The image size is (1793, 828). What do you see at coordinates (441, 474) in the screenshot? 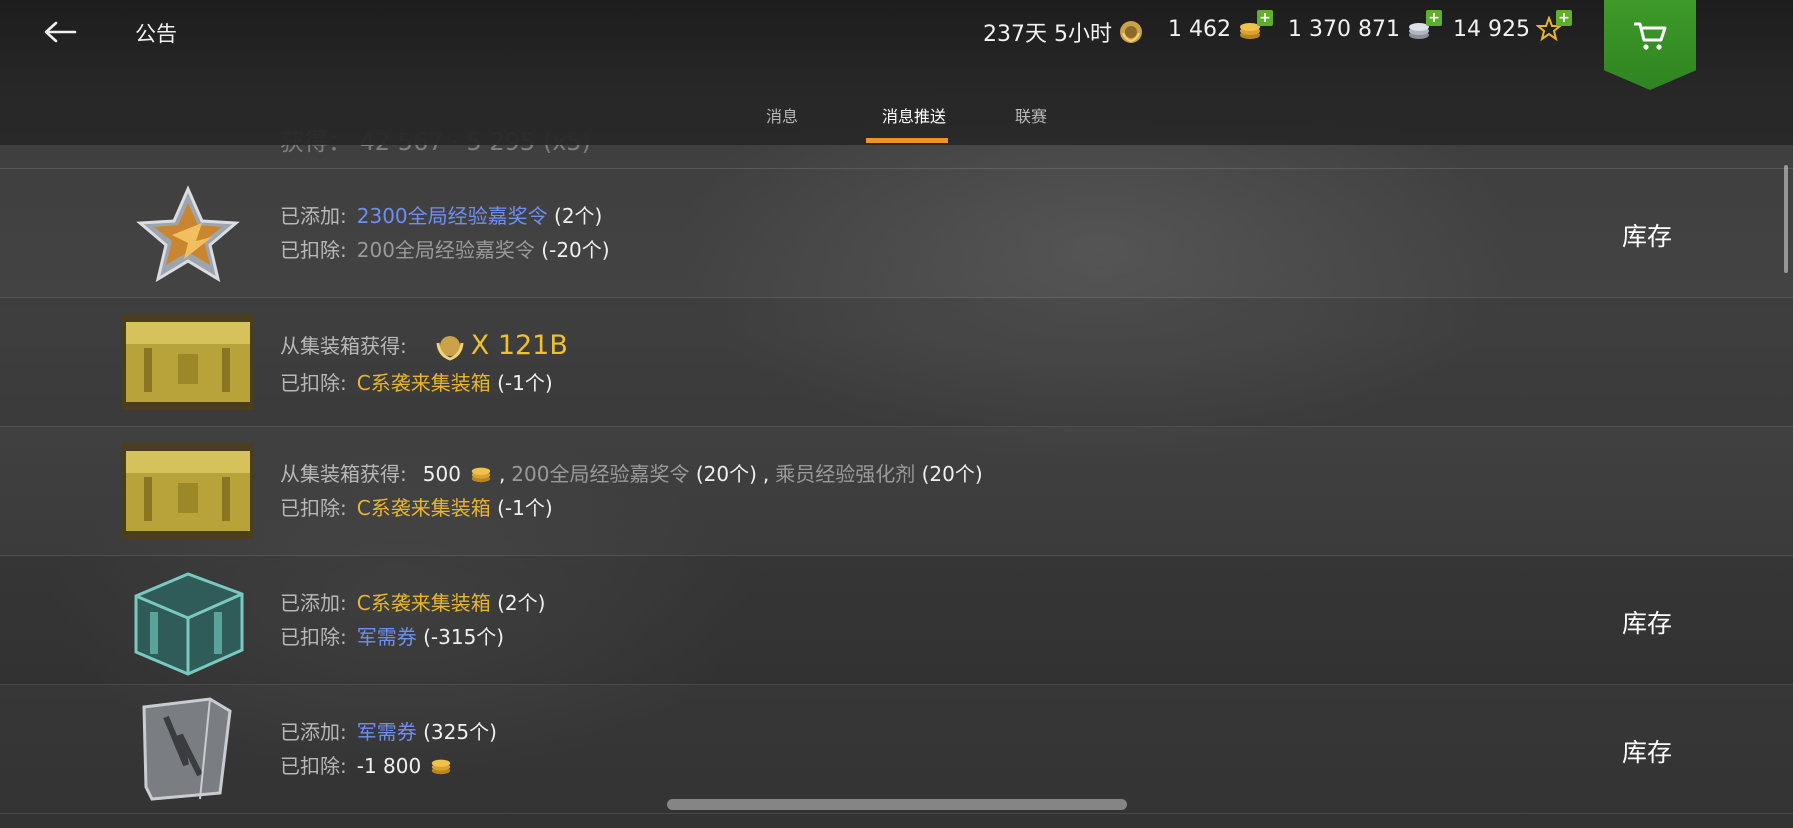
I see `gold-amount: 500` at bounding box center [441, 474].